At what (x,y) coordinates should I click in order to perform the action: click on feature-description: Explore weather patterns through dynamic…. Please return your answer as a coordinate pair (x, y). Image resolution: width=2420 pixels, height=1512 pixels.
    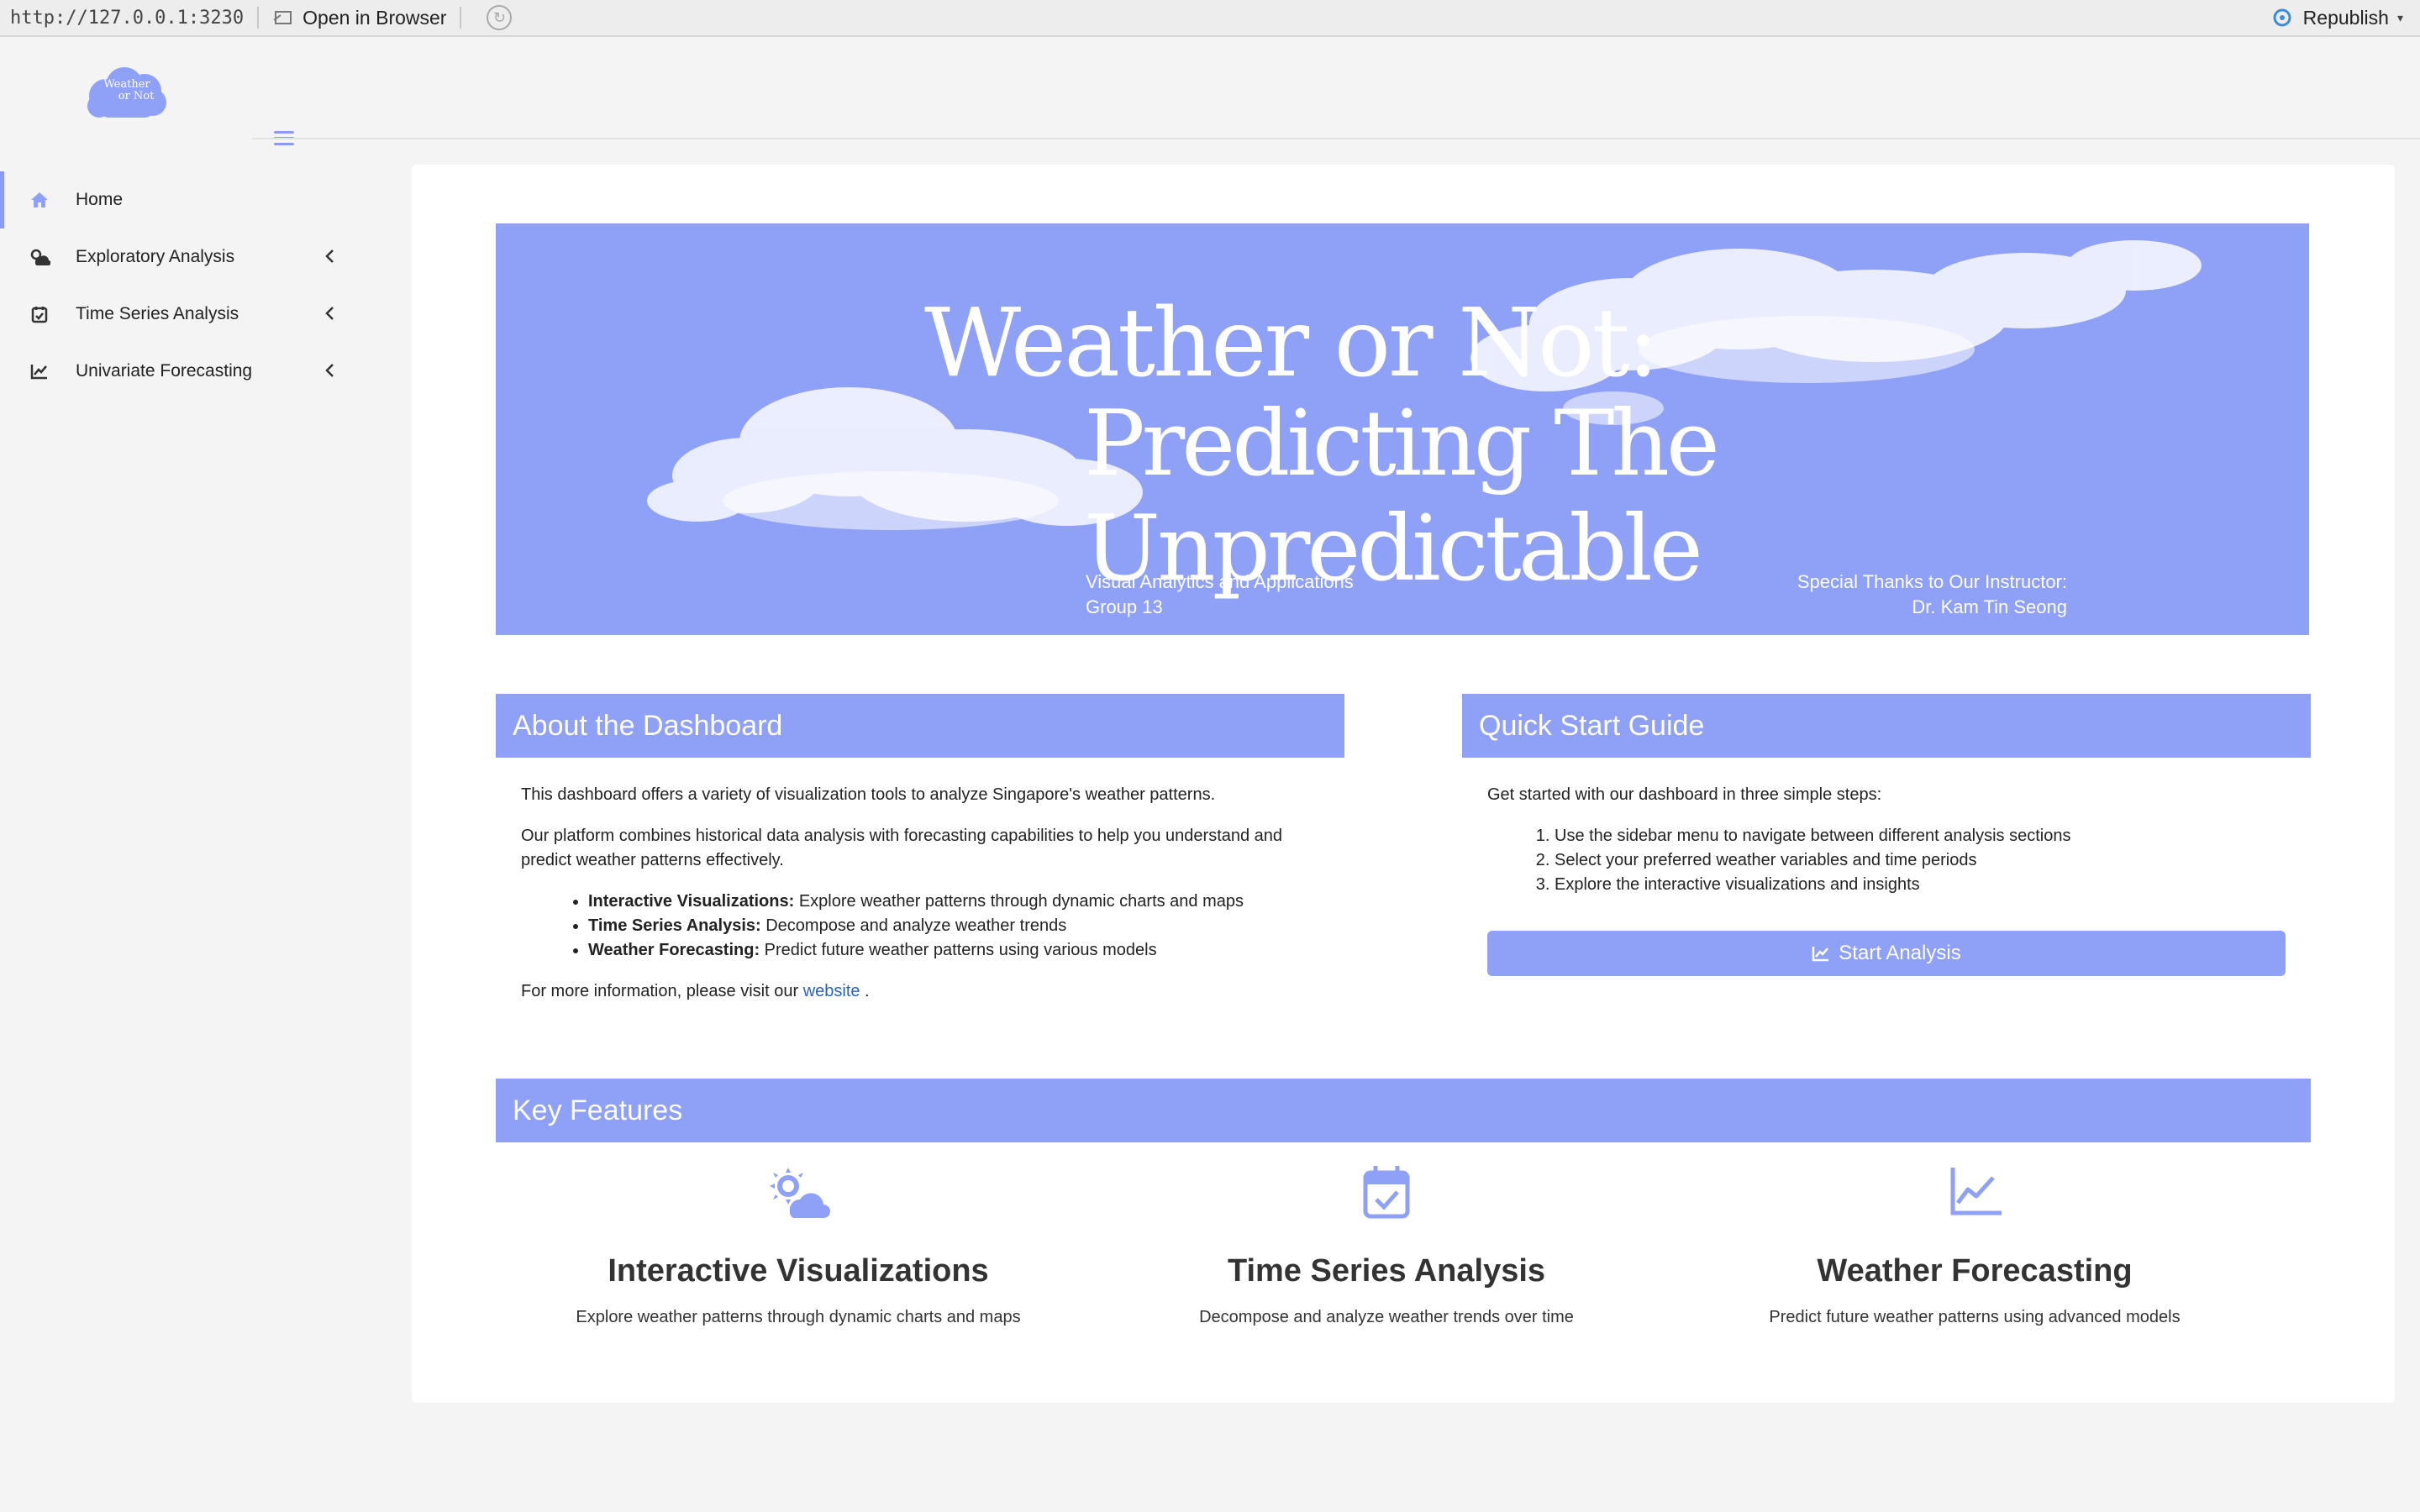
    Looking at the image, I should click on (798, 1317).